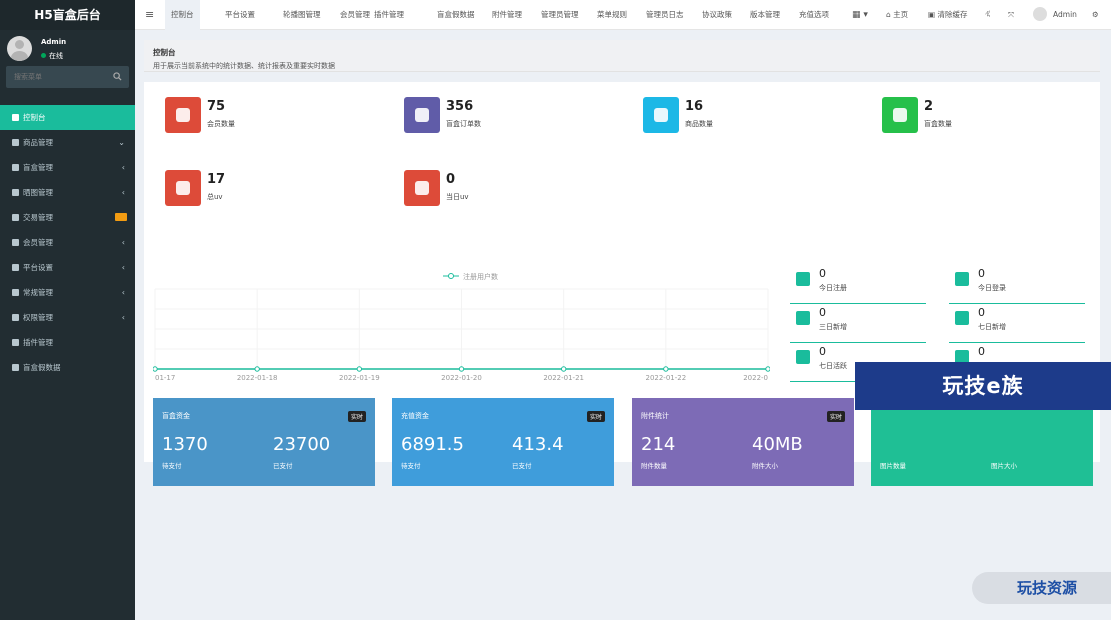  I want to click on status-text: 在线, so click(56, 56).